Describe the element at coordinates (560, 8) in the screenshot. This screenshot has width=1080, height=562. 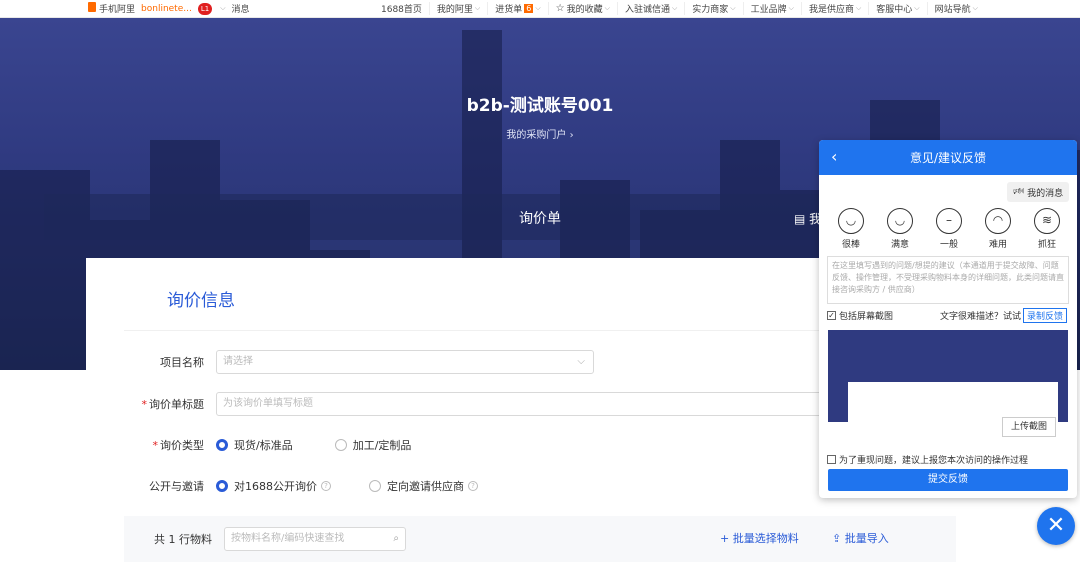
I see `star-icon: ☆` at that location.